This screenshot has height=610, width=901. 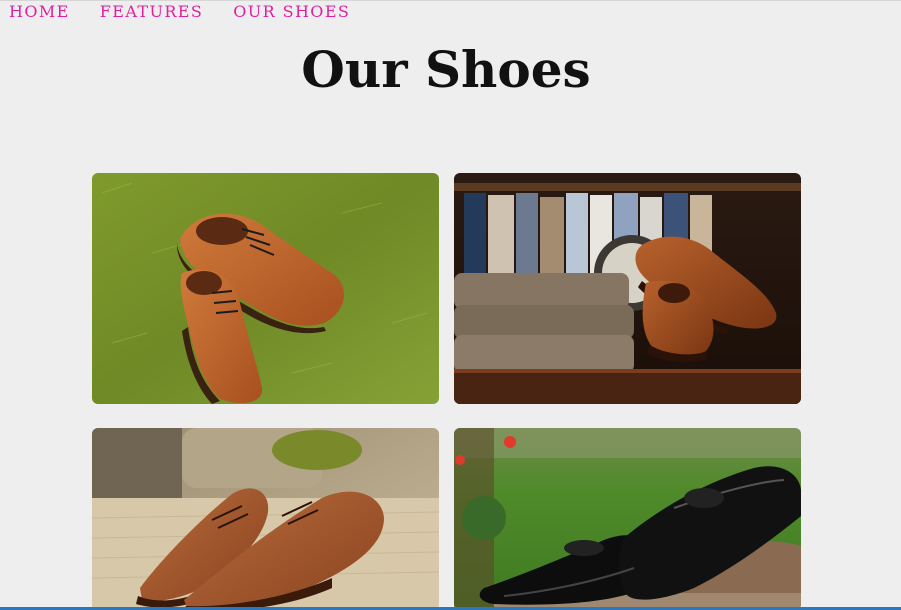 I want to click on page-title: Our Shoes, so click(x=446, y=69).